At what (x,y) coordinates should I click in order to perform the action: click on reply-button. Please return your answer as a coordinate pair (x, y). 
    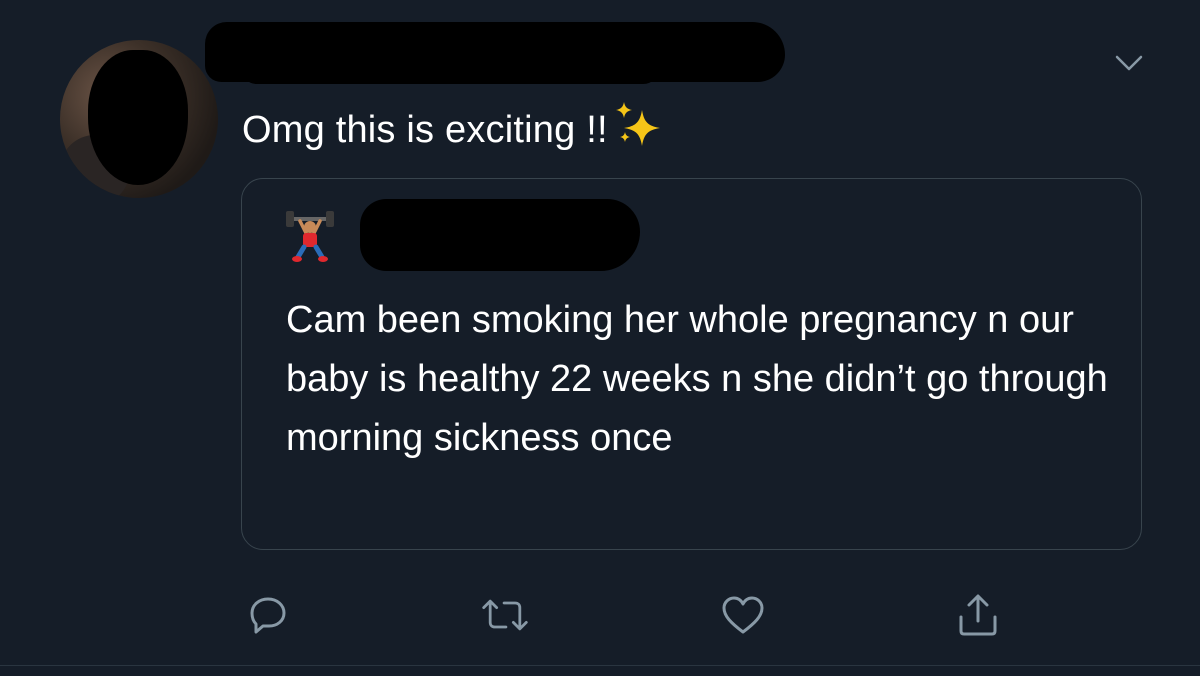
    Looking at the image, I should click on (268, 615).